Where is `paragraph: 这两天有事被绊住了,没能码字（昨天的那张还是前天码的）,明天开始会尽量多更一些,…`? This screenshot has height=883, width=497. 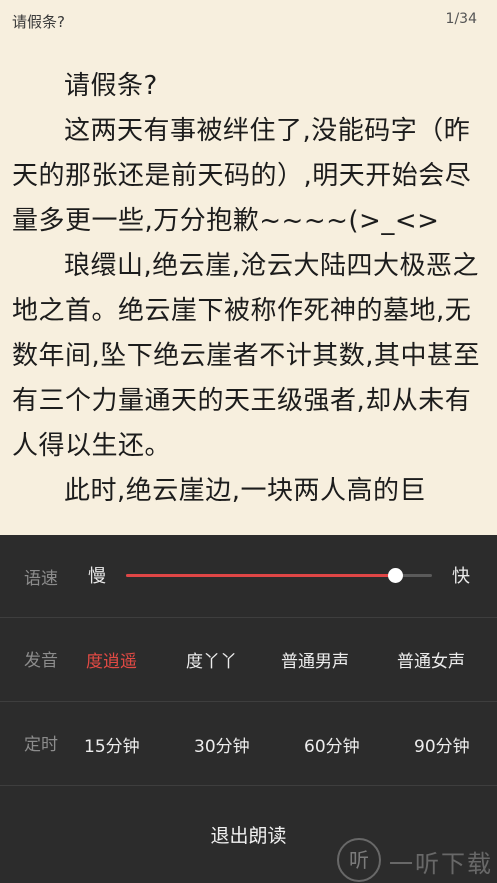
paragraph: 这两天有事被绊住了,没能码字（昨天的那张还是前天码的）,明天开始会尽量多更一些,… is located at coordinates (242, 176).